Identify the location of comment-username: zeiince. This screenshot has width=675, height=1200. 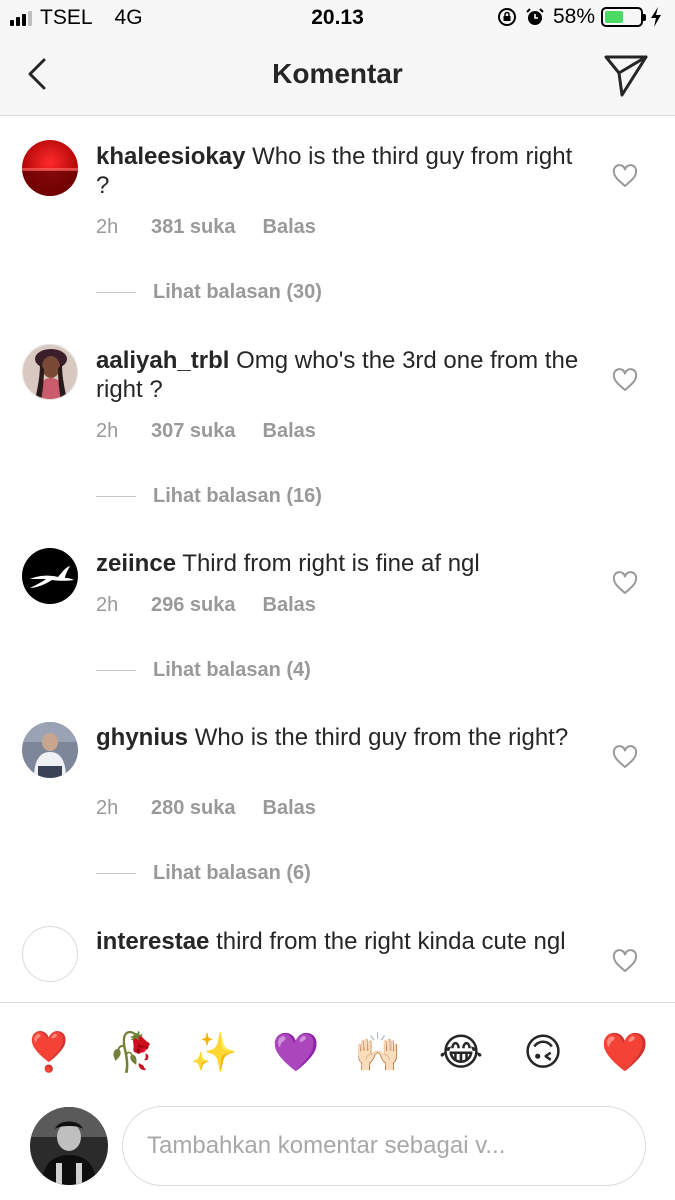
(136, 563).